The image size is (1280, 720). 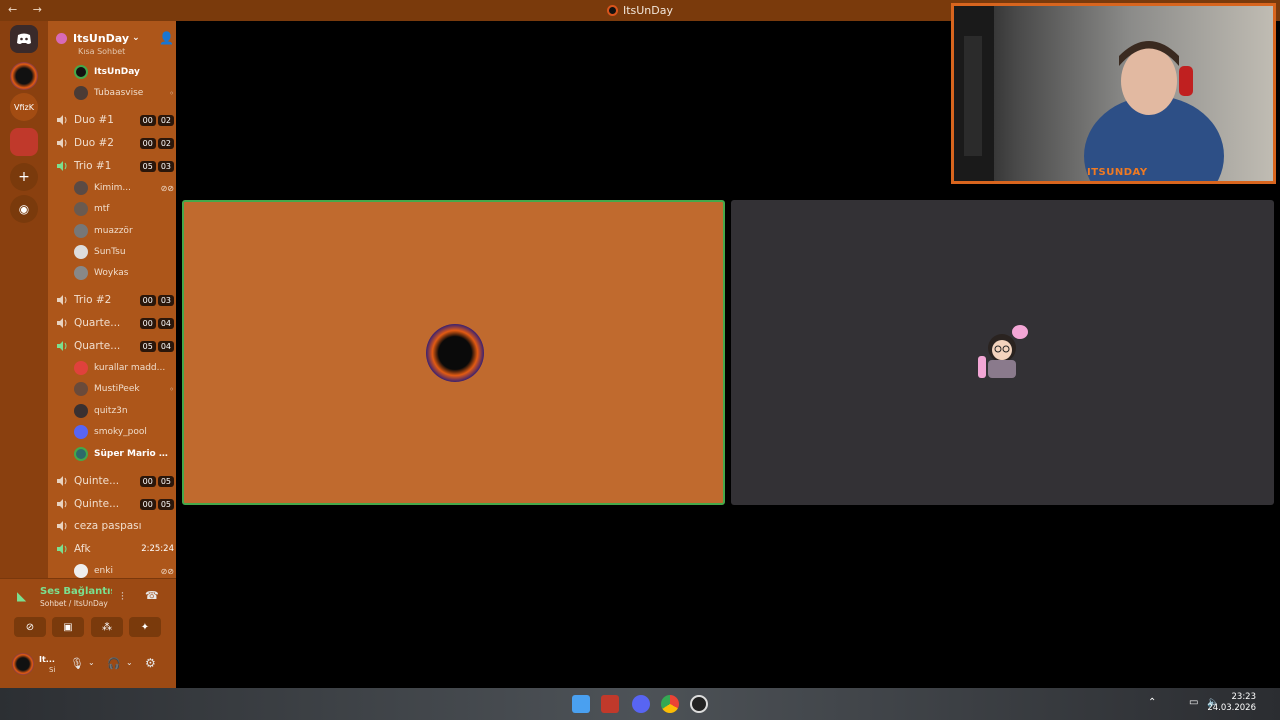 What do you see at coordinates (124, 93) in the screenshot?
I see `voice-user: Tubaasvise ◦` at bounding box center [124, 93].